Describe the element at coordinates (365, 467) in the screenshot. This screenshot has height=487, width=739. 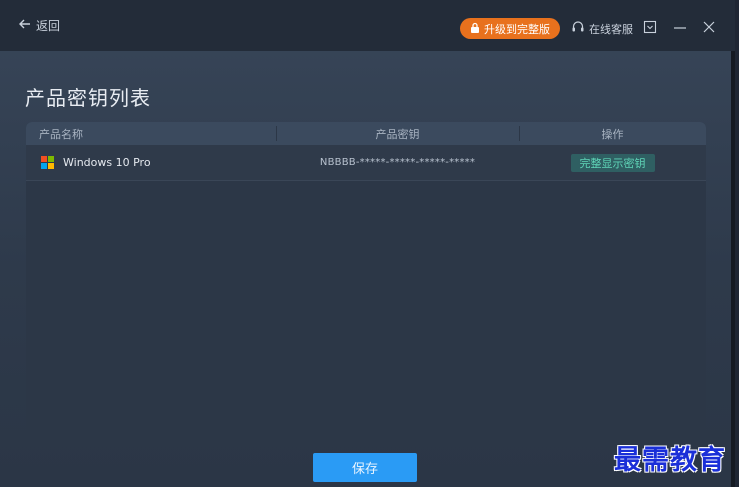
I see `save-button: 保存` at that location.